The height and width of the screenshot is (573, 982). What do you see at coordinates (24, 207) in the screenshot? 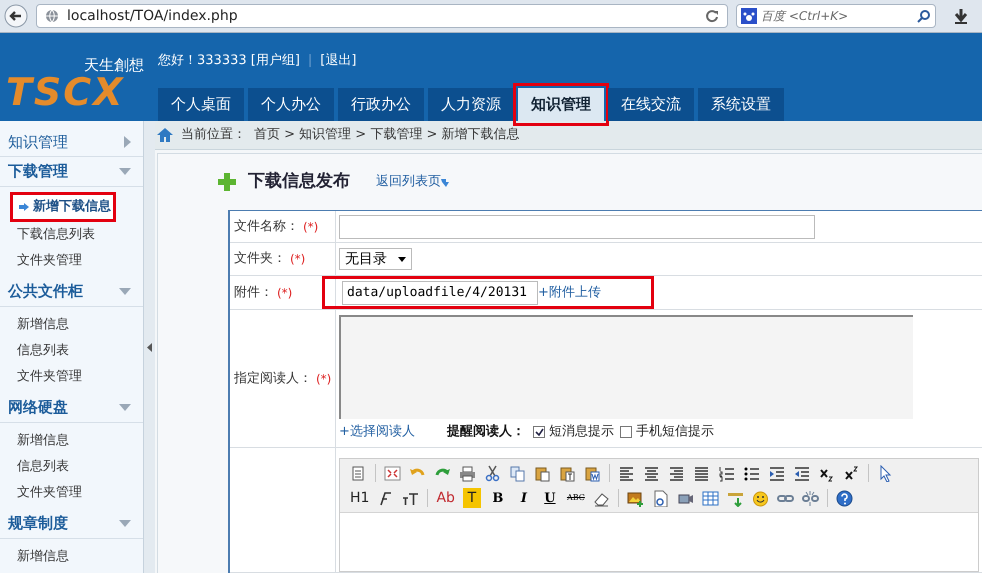
I see `arrow-right-icon` at bounding box center [24, 207].